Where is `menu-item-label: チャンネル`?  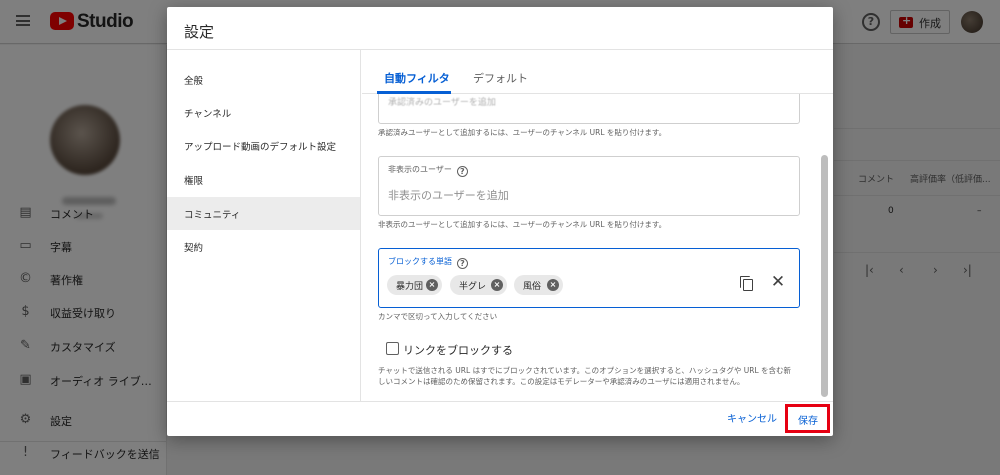
menu-item-label: チャンネル is located at coordinates (208, 114).